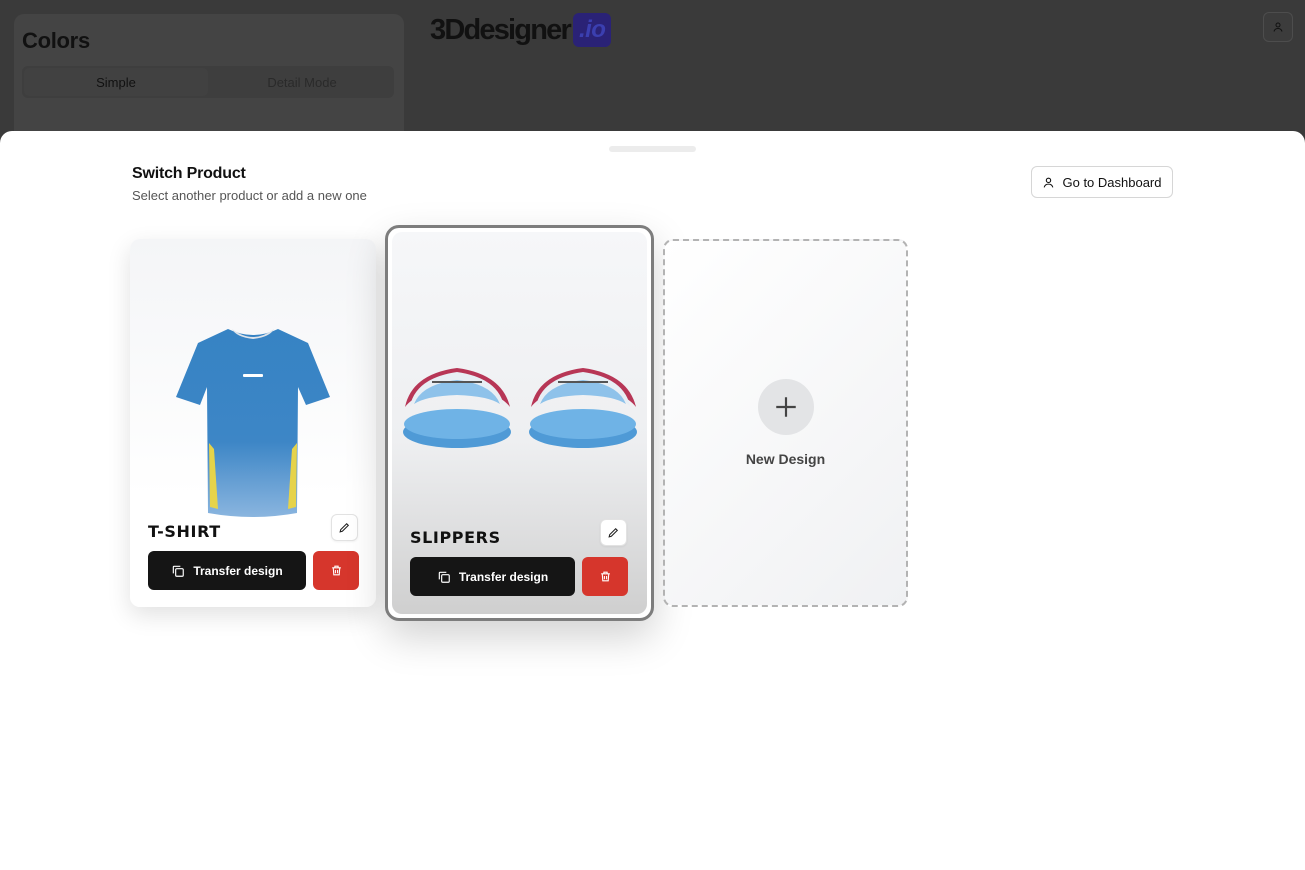 The image size is (1305, 870). I want to click on plus-circle, so click(785, 407).